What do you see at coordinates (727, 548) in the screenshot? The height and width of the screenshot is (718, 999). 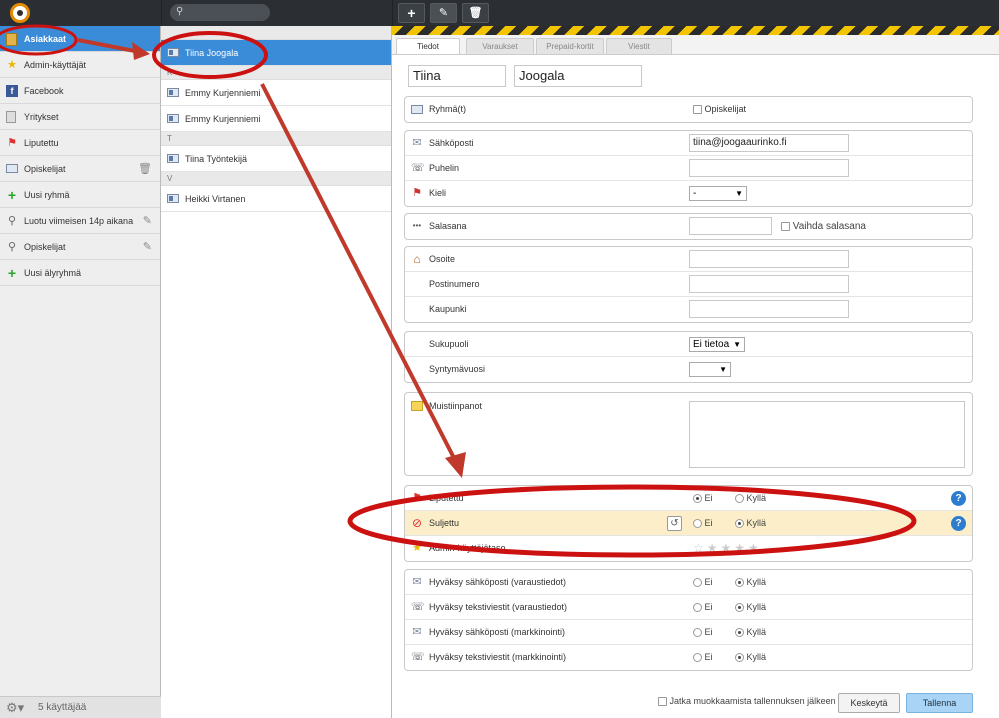 I see `admin-level-stars: ☆★★★★` at bounding box center [727, 548].